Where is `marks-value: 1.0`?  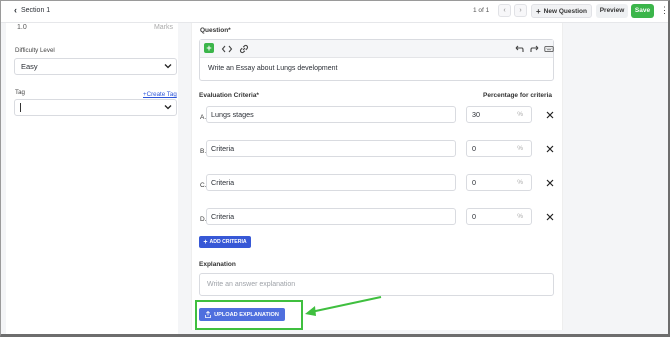 marks-value: 1.0 is located at coordinates (22, 27).